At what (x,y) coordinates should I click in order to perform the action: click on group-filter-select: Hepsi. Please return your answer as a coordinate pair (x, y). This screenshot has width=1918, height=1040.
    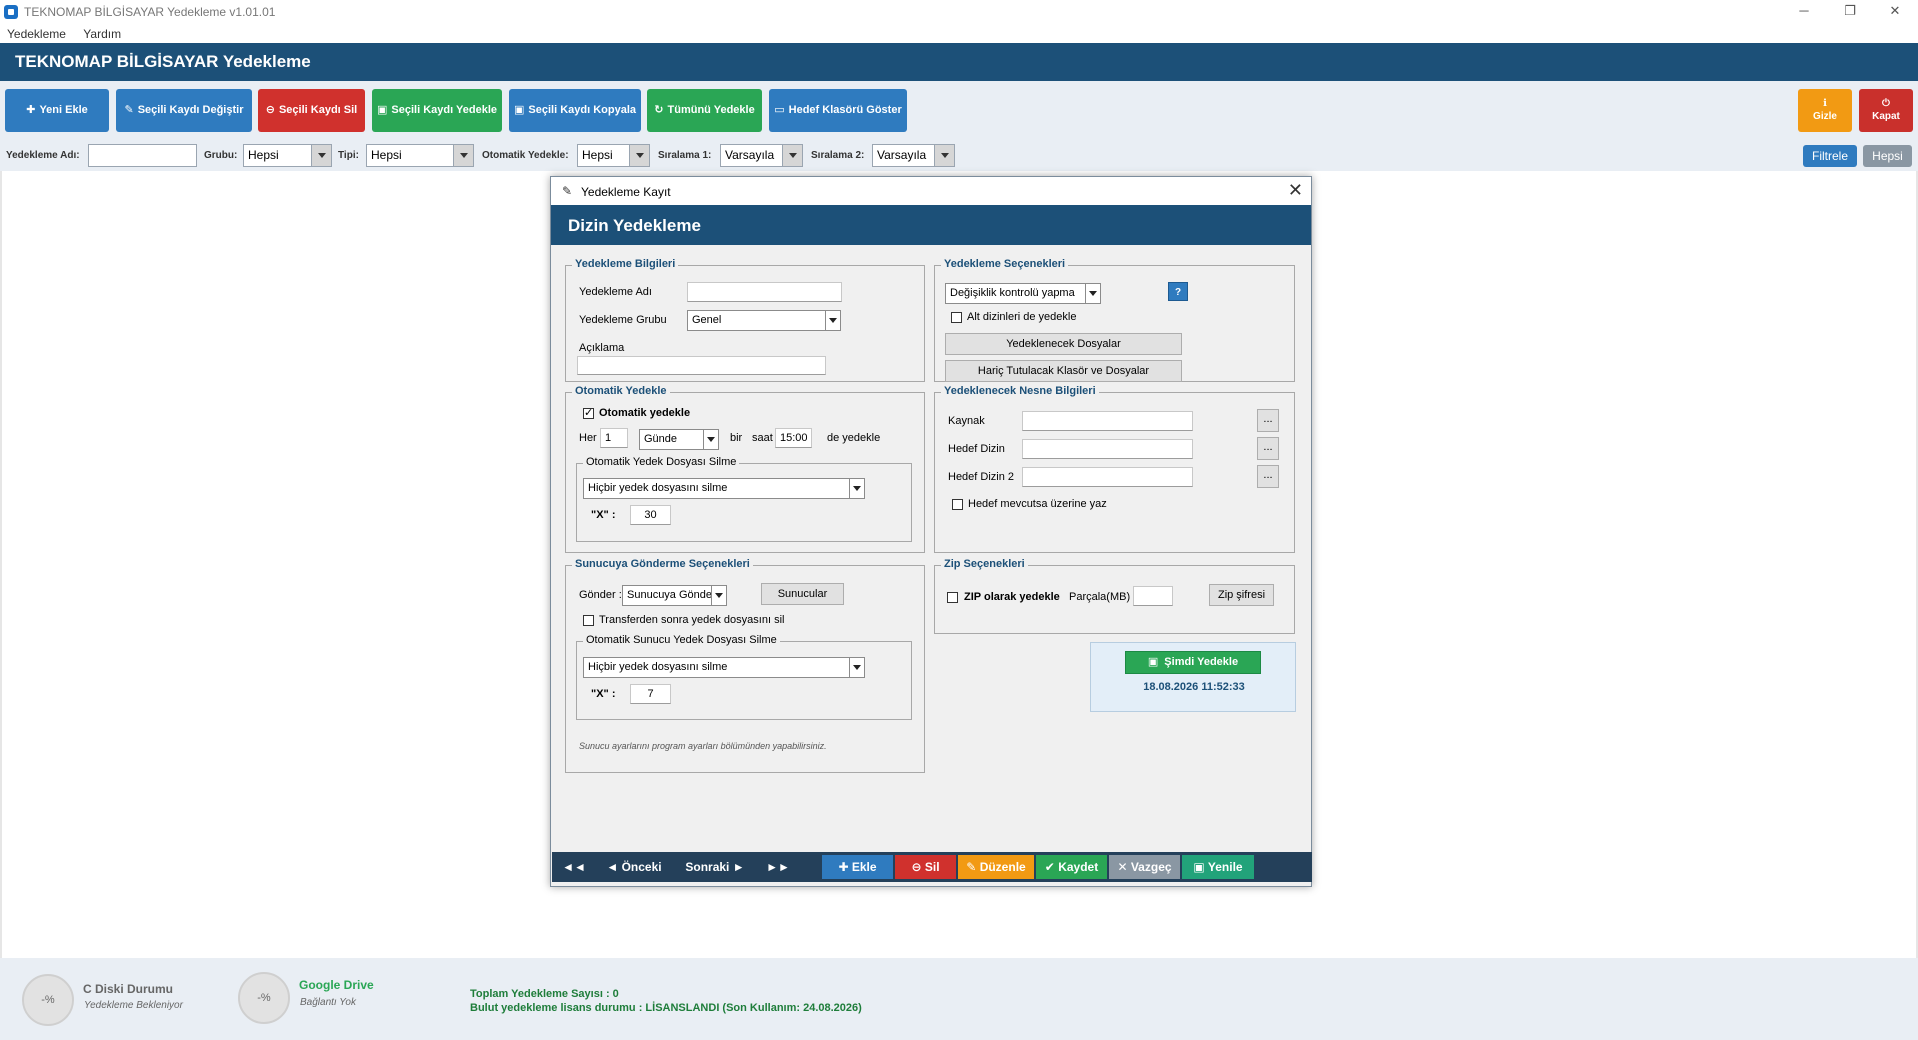
    Looking at the image, I should click on (287, 155).